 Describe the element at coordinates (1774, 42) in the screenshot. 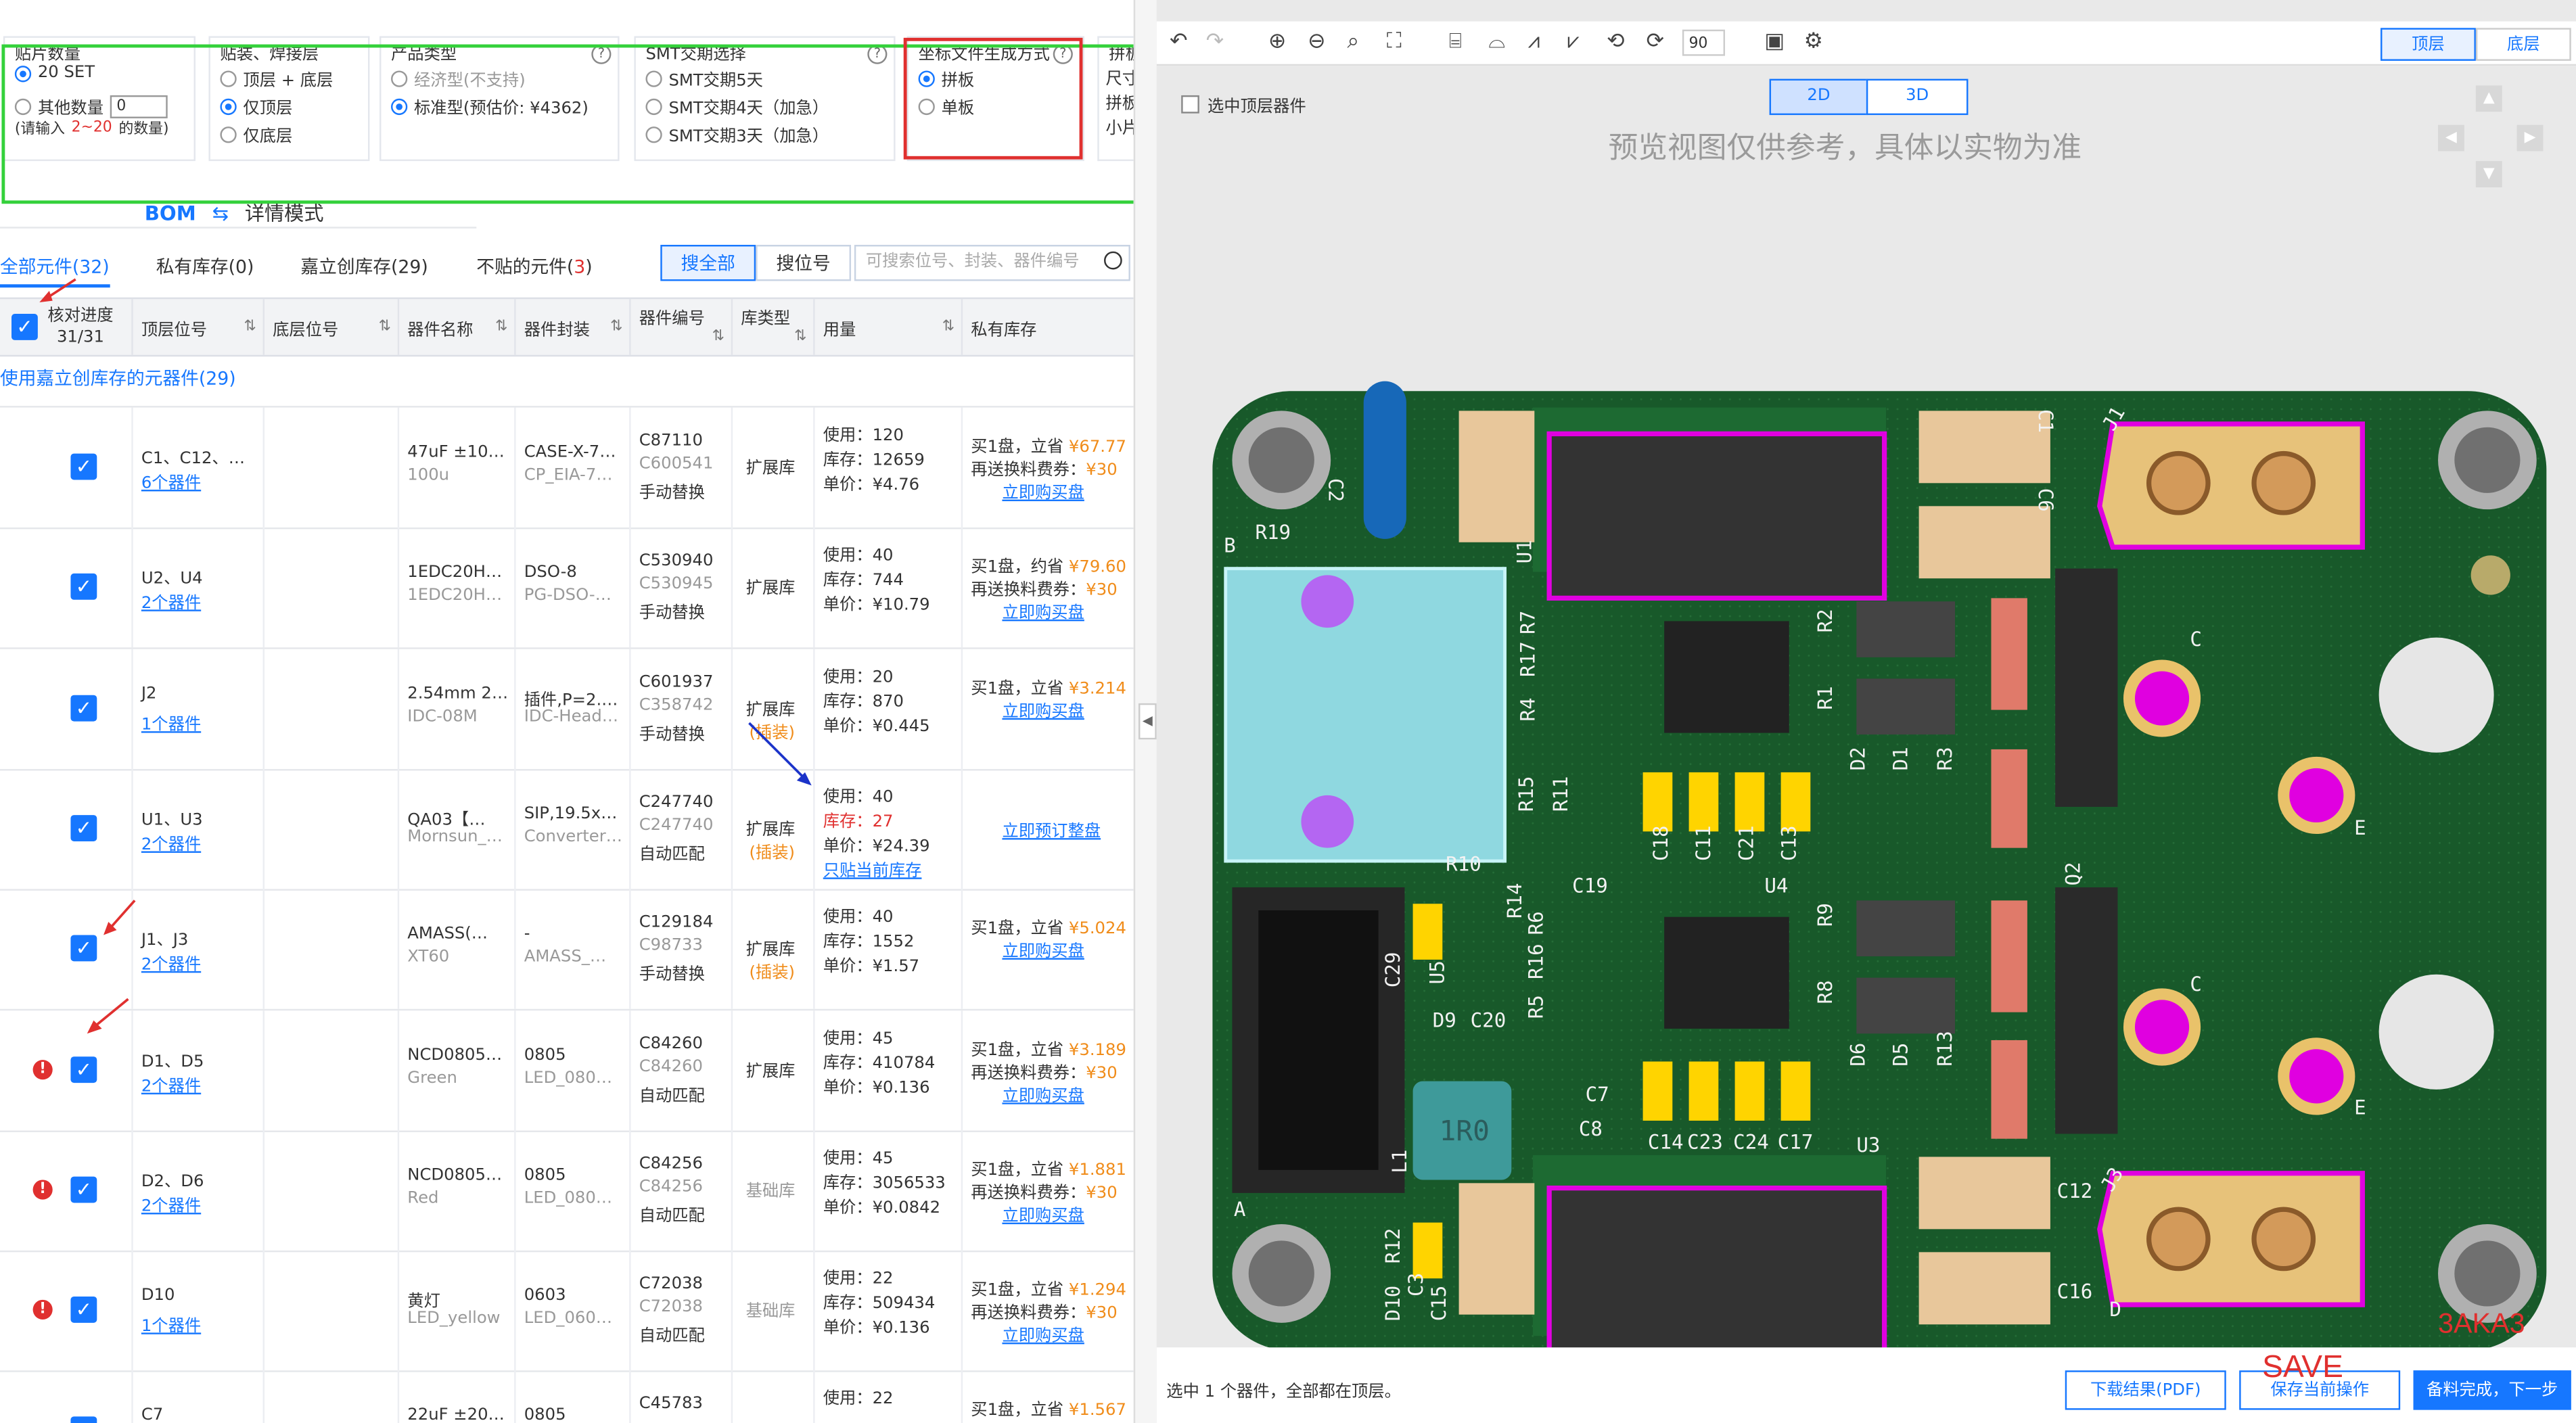

I see `image-icon: ▣` at that location.